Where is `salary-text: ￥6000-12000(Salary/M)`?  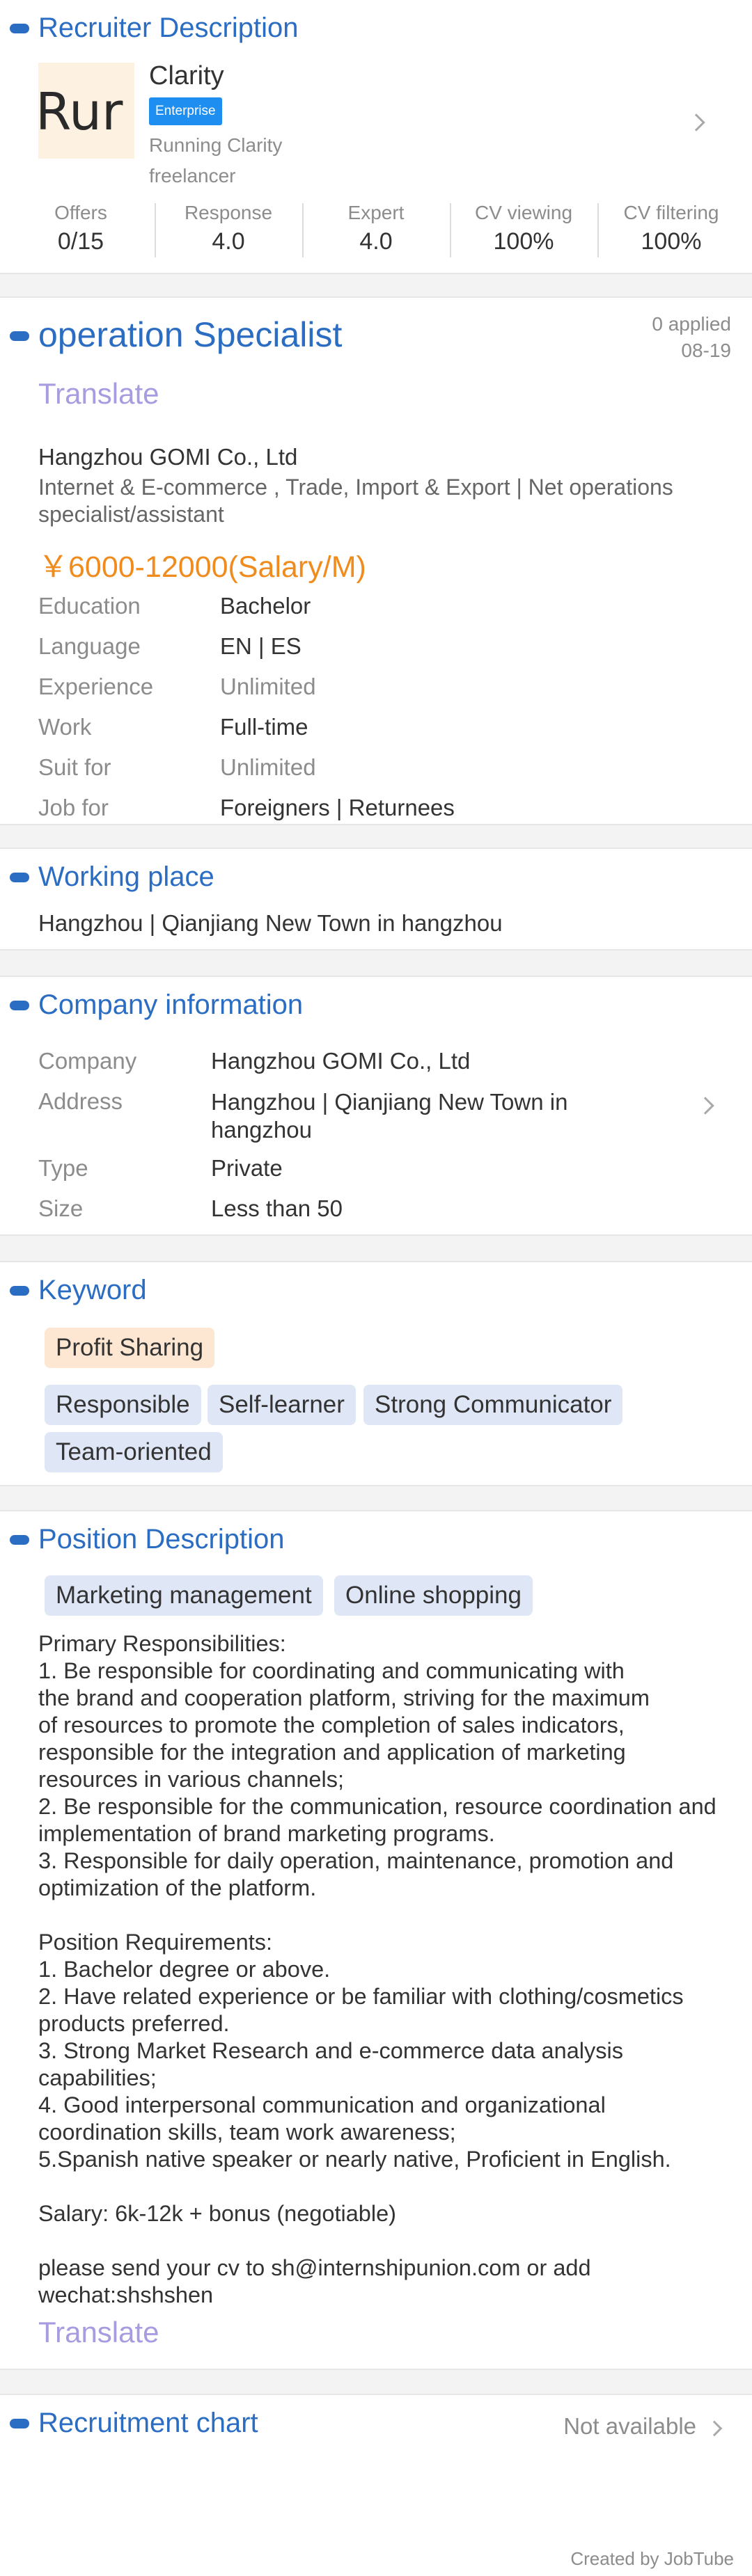 salary-text: ￥6000-12000(Salary/M) is located at coordinates (202, 567).